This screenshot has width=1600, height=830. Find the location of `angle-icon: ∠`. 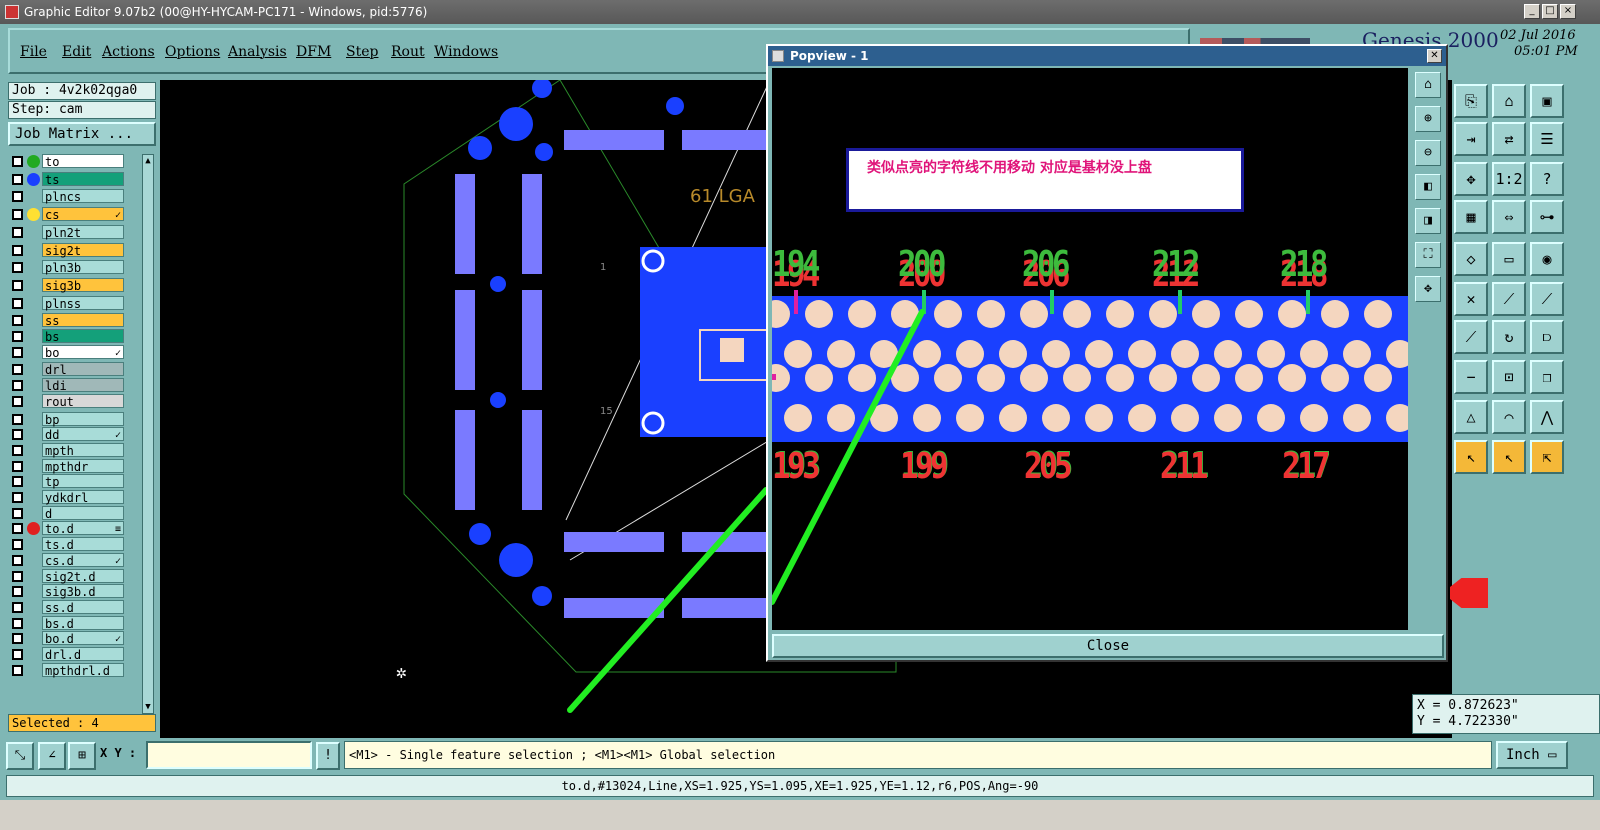

angle-icon: ∠ is located at coordinates (52, 756).